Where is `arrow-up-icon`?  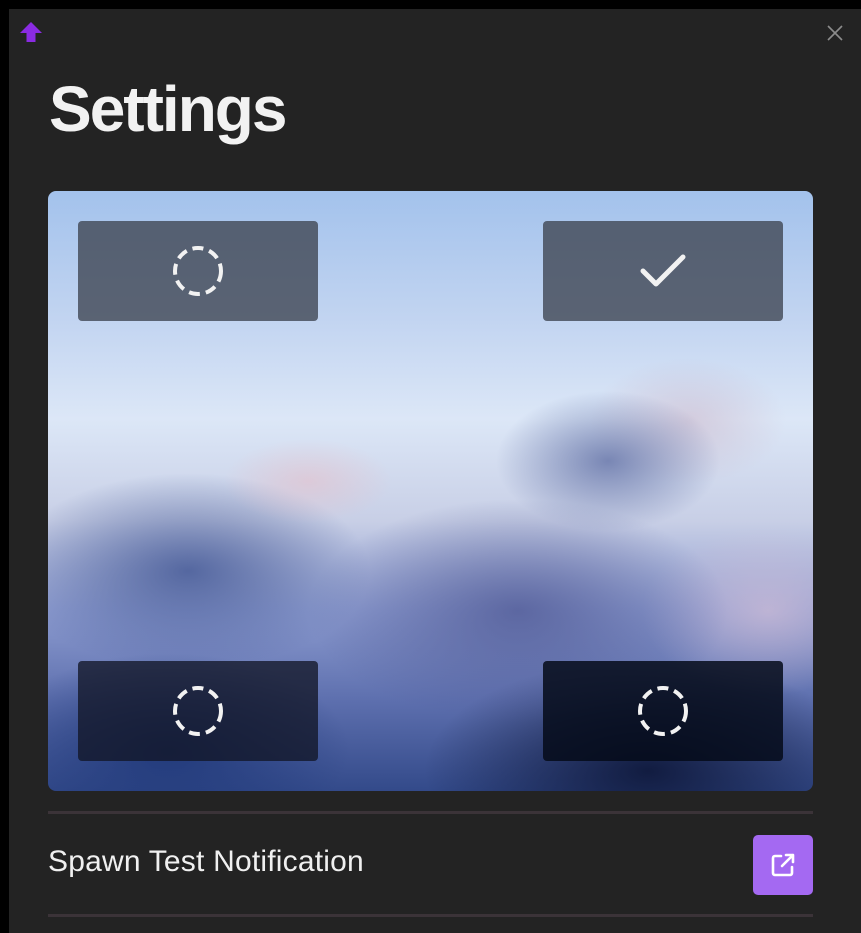 arrow-up-icon is located at coordinates (31, 32).